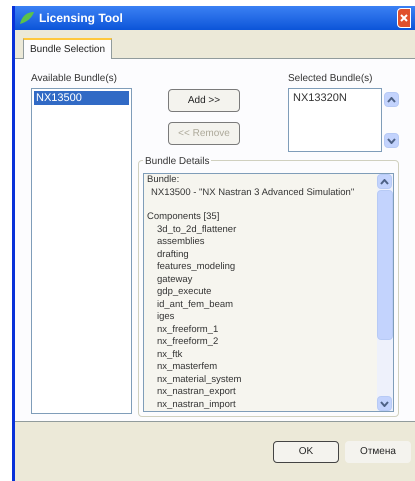 This screenshot has height=481, width=415. I want to click on dialog-button: OK, so click(306, 451).